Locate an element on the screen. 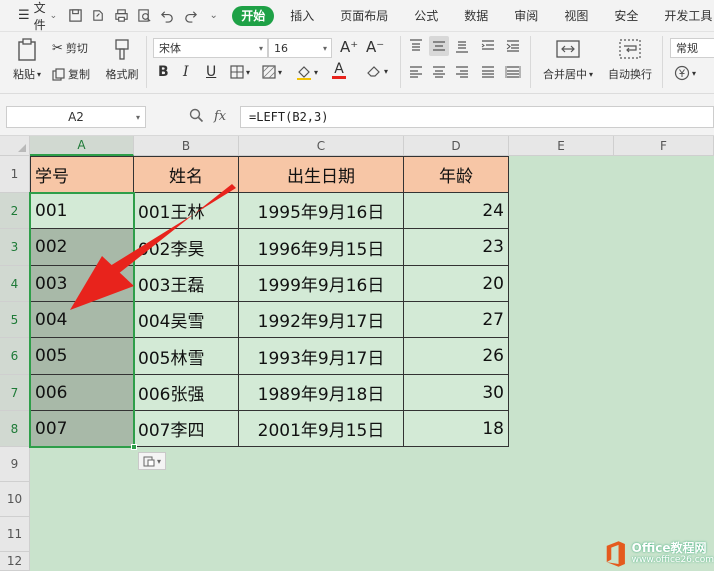  header-cell-birthdate: 出生日期 is located at coordinates (321, 174).